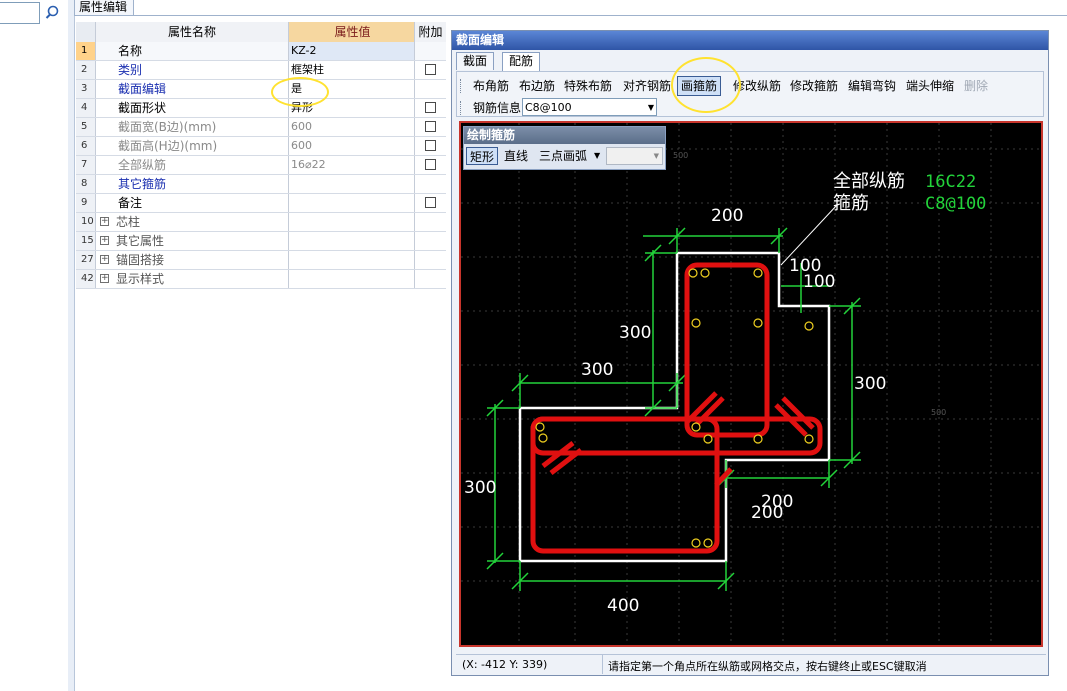 The height and width of the screenshot is (691, 1067). I want to click on mode-line: 直线, so click(516, 156).